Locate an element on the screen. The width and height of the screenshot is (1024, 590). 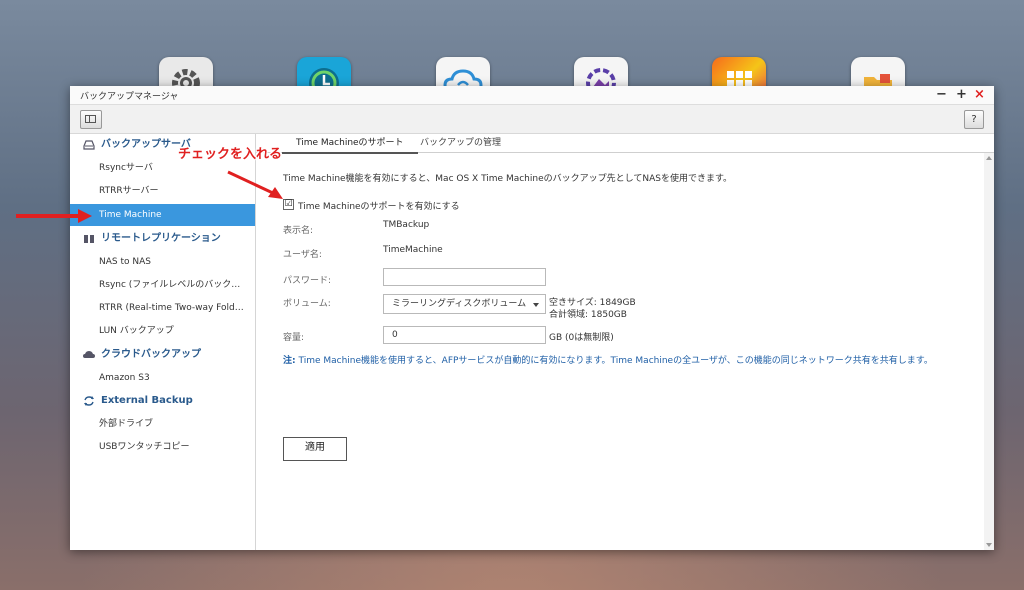
annotation-arrow-checkbox is located at coordinates (255, 184).